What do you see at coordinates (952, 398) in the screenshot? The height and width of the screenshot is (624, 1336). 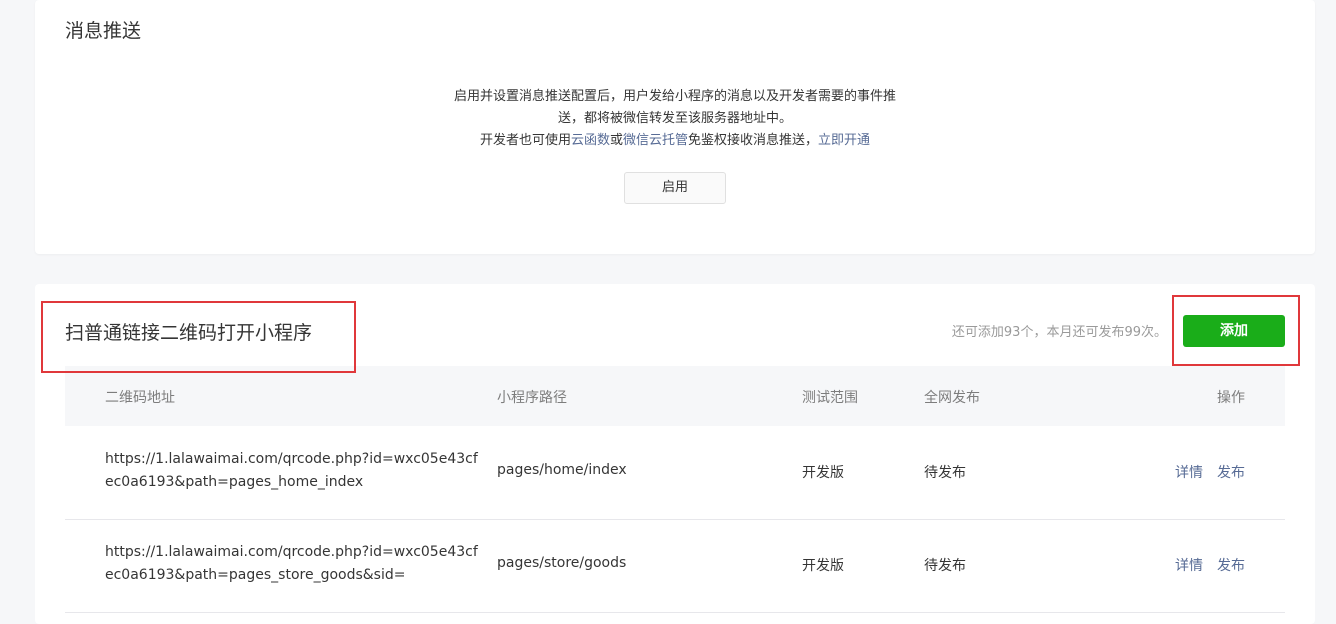 I see `column-header-publish: 全网发布` at bounding box center [952, 398].